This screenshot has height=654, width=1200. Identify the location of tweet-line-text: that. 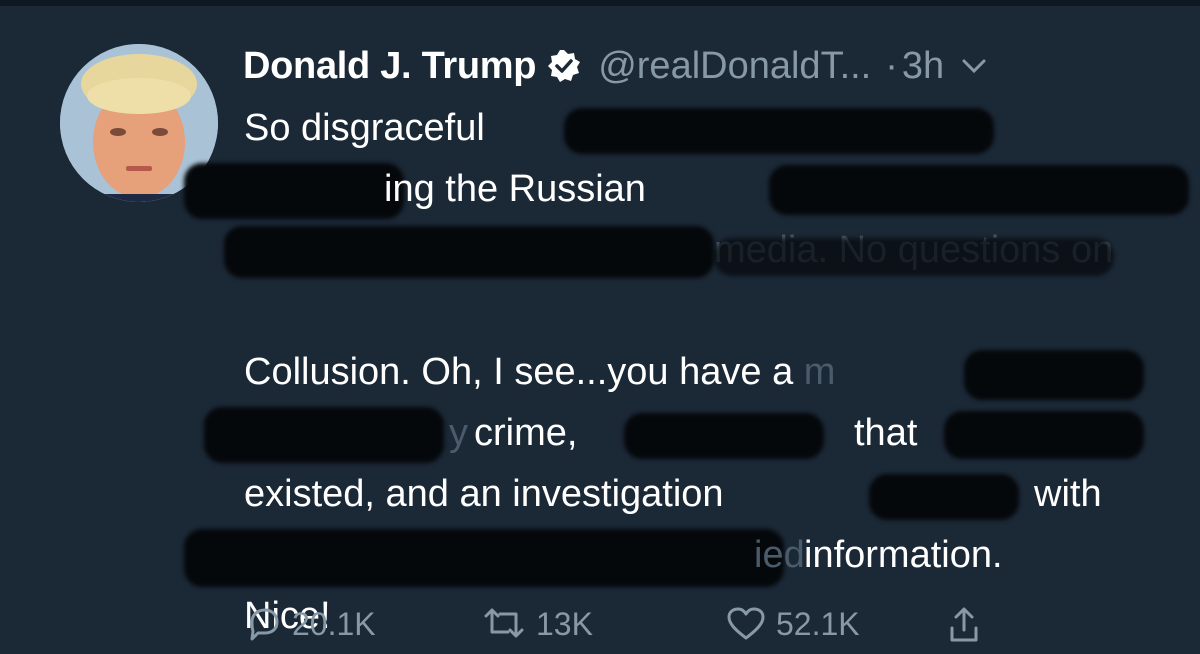
(886, 433).